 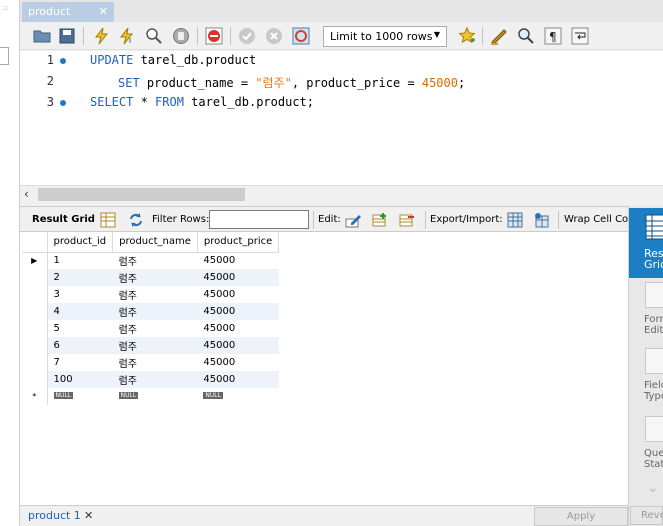 I want to click on tab-product: product ✕, so click(x=68, y=12).